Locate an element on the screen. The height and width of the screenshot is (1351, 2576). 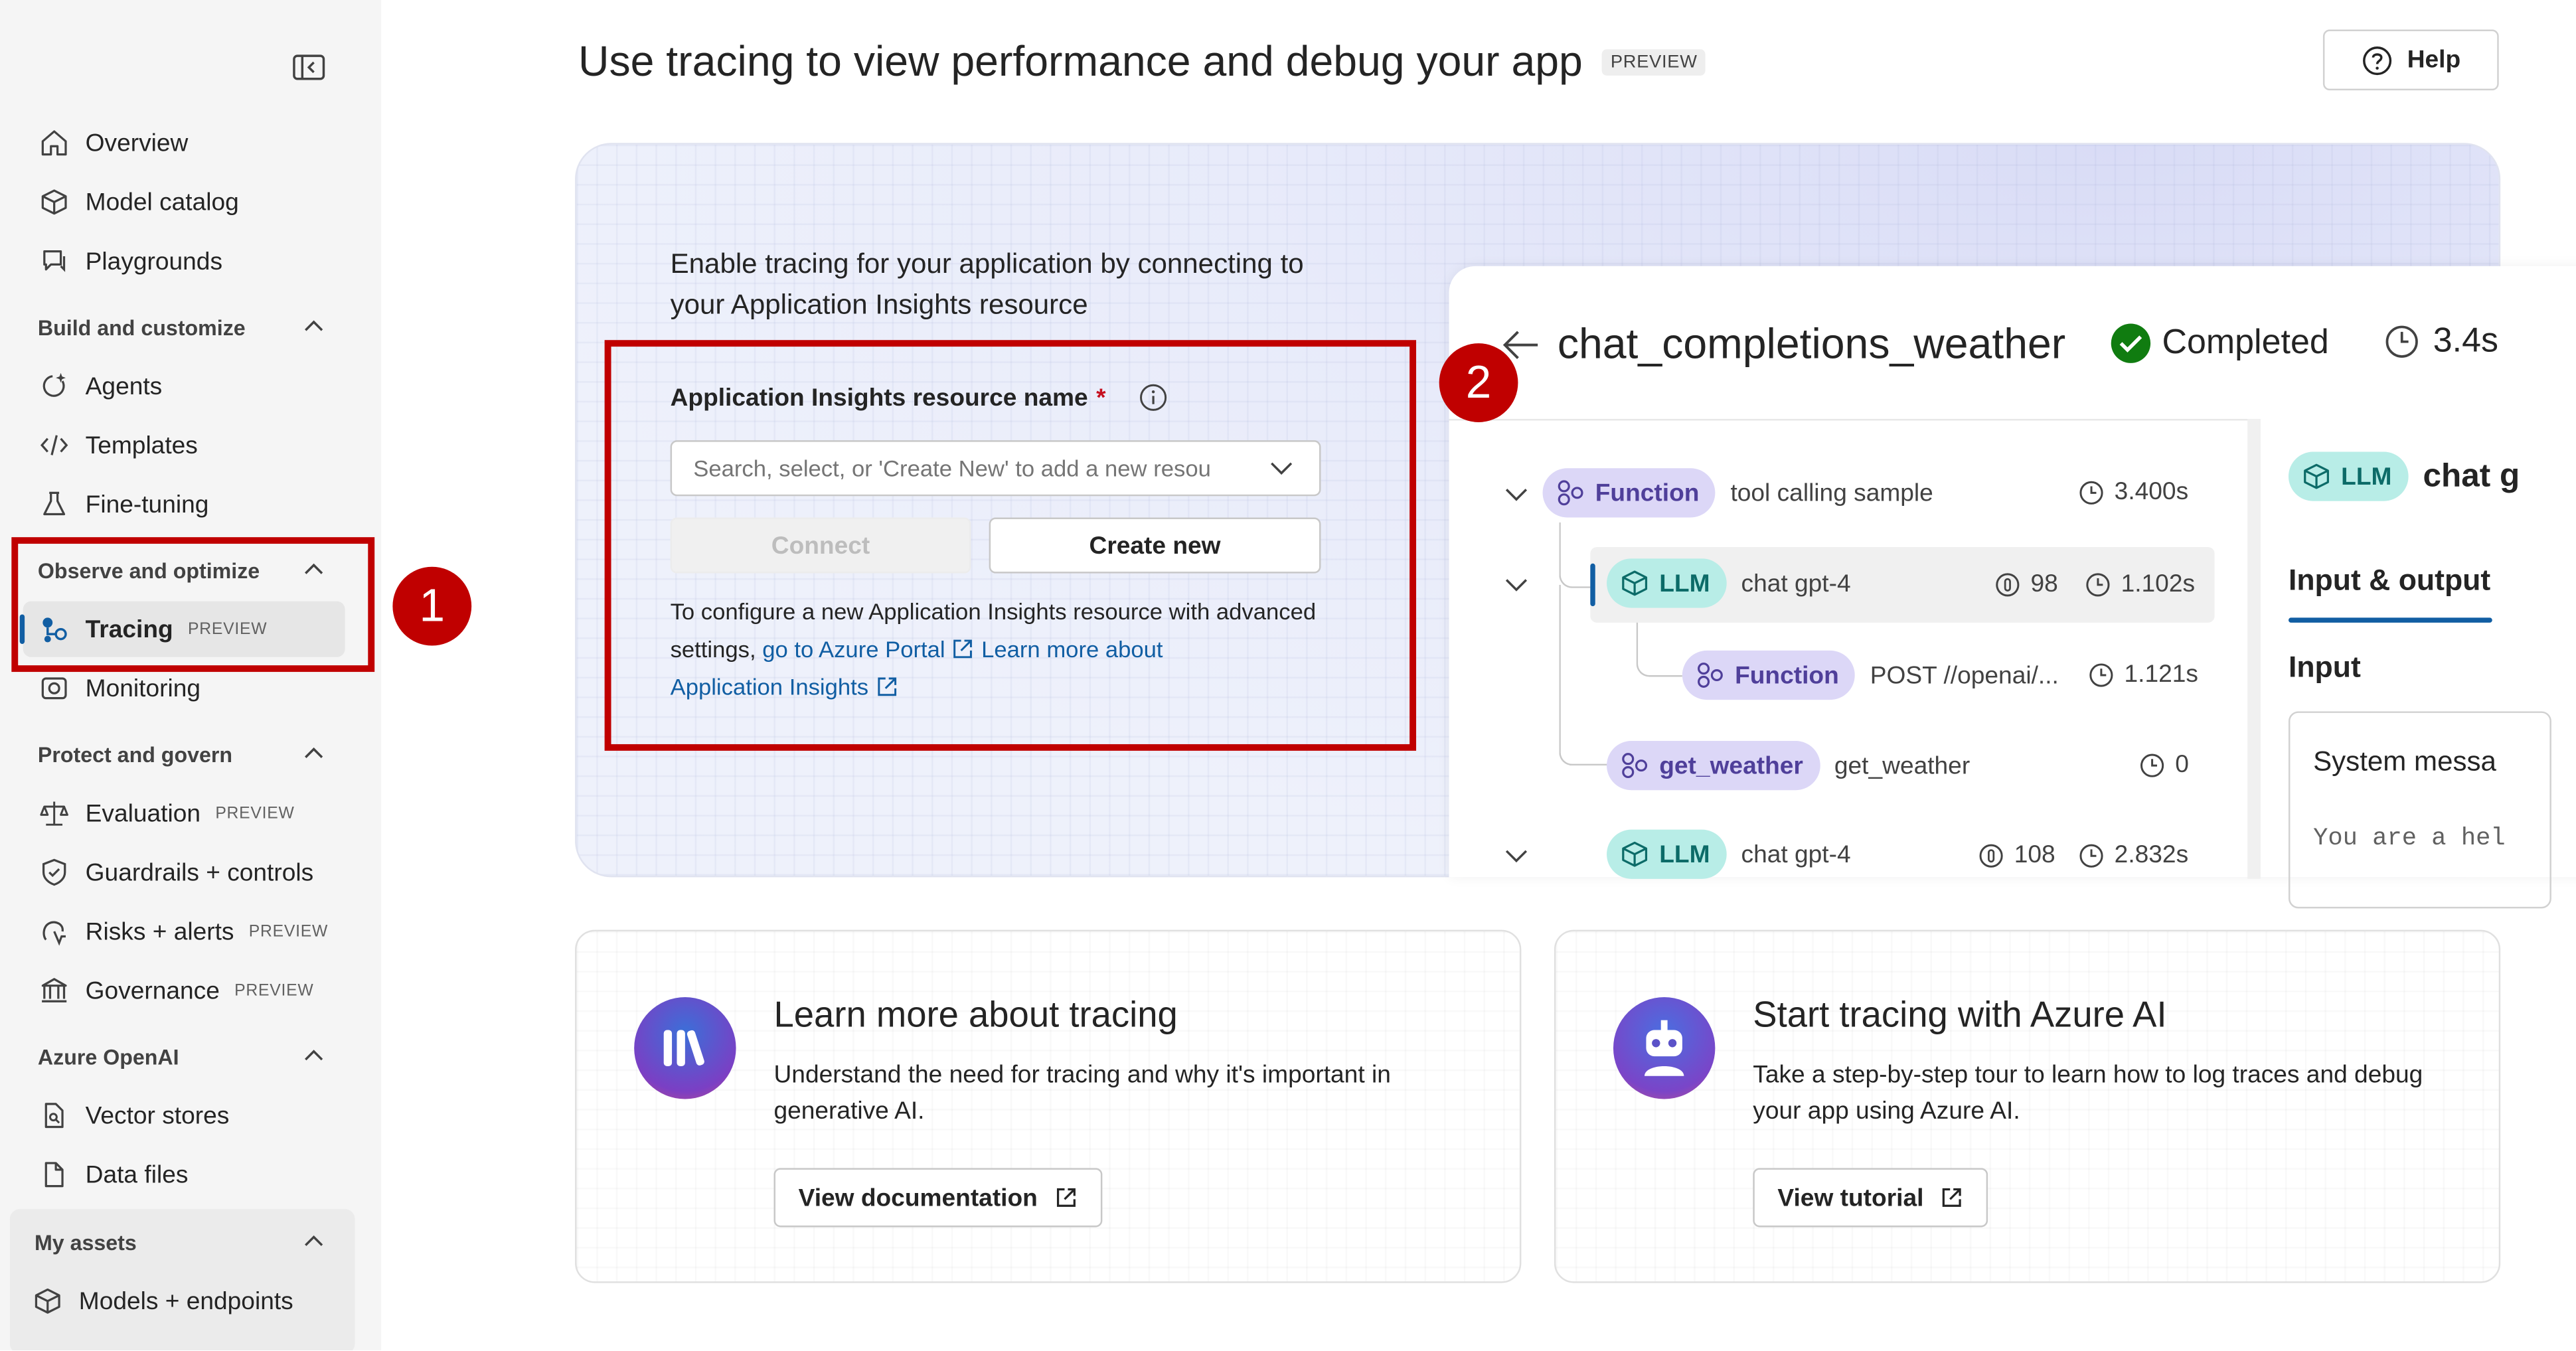
trace-duration: 3.4s is located at coordinates (2440, 341).